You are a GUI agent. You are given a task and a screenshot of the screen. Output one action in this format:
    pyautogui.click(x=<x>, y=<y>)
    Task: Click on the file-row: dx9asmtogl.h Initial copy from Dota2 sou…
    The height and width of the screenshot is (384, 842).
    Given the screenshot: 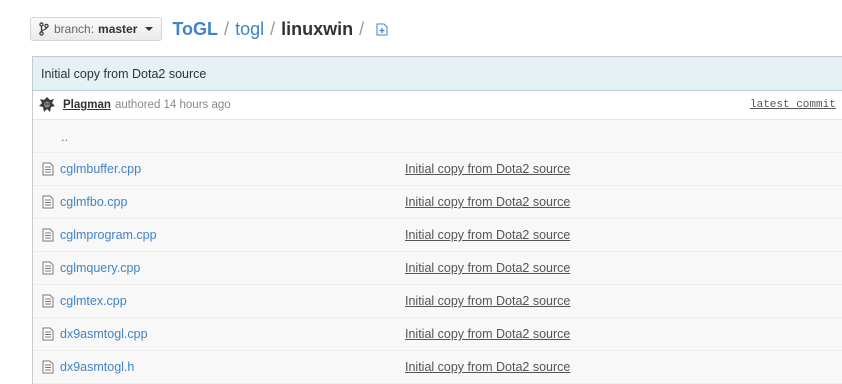 What is the action you would take?
    pyautogui.click(x=437, y=367)
    